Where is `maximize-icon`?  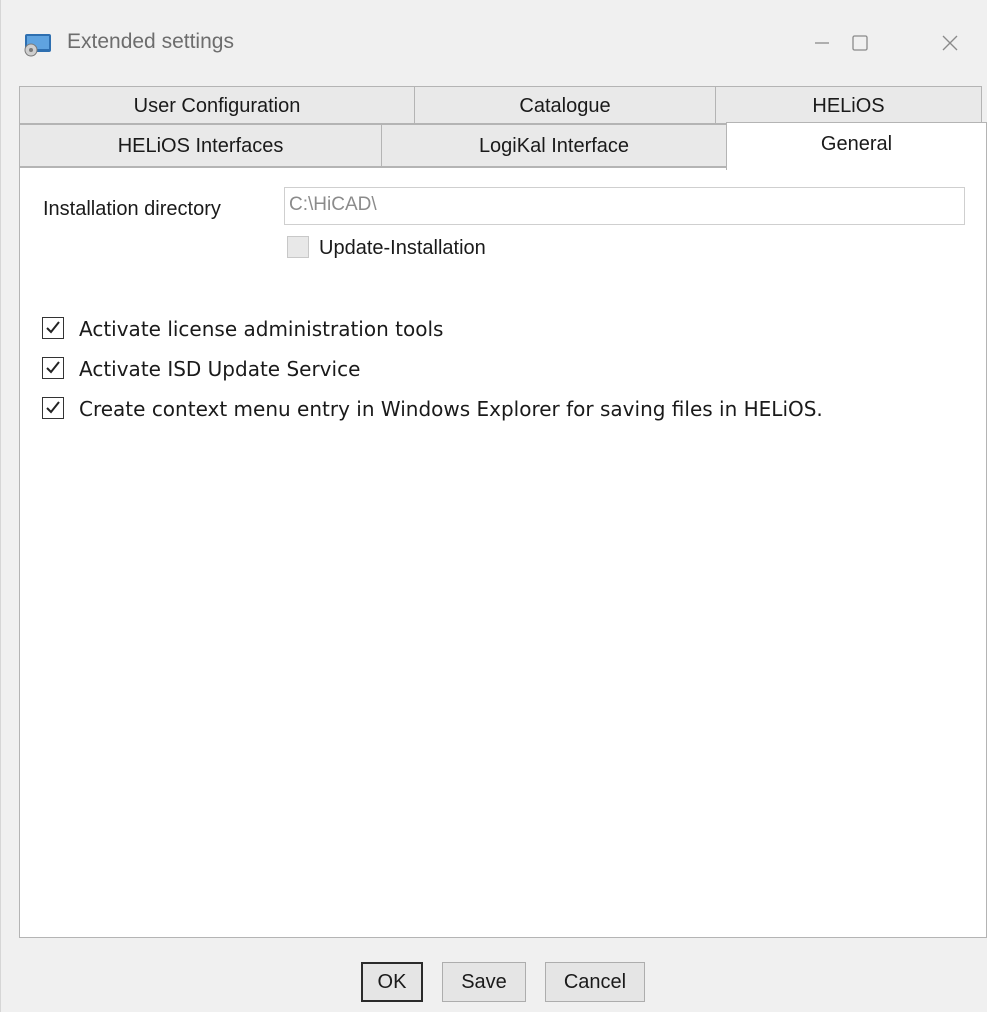
maximize-icon is located at coordinates (860, 43).